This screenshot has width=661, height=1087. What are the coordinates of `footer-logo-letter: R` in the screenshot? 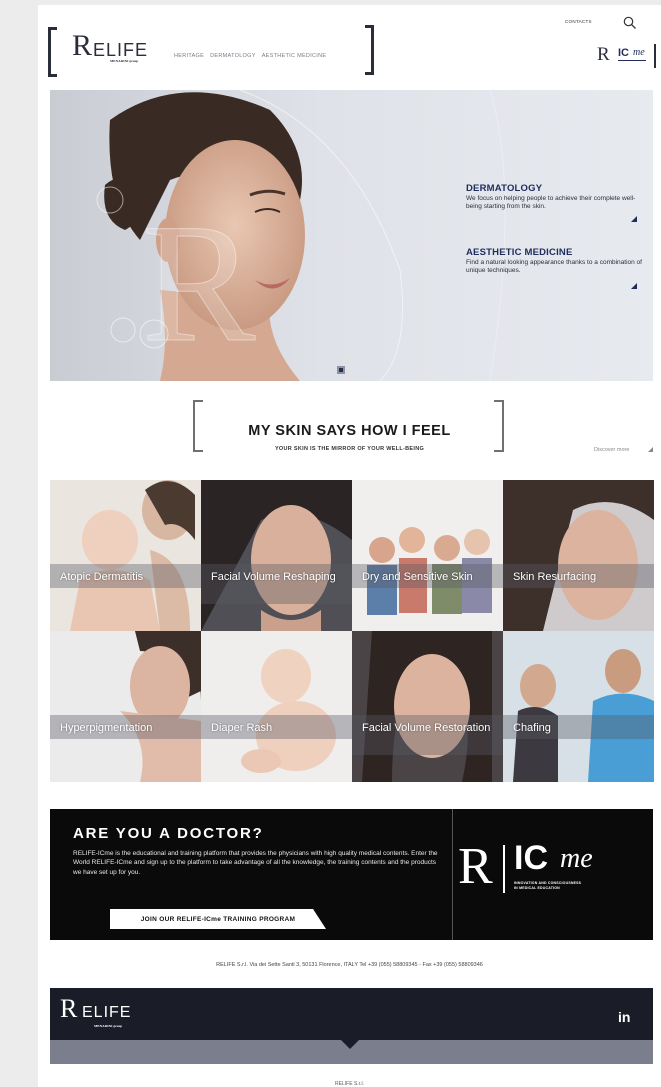 It's located at (69, 1008).